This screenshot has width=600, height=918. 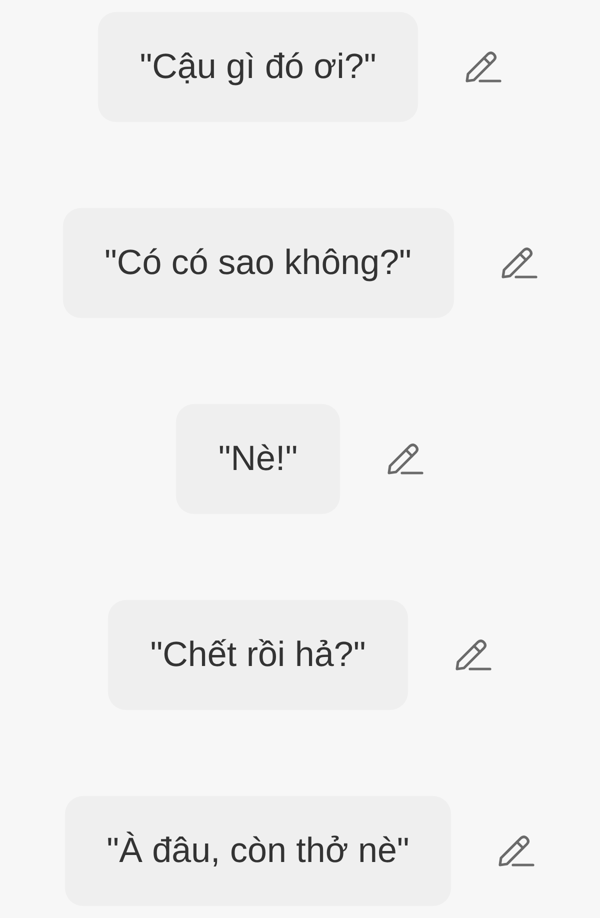 What do you see at coordinates (258, 851) in the screenshot?
I see `message-bubble: "À đâu, còn thở nè"` at bounding box center [258, 851].